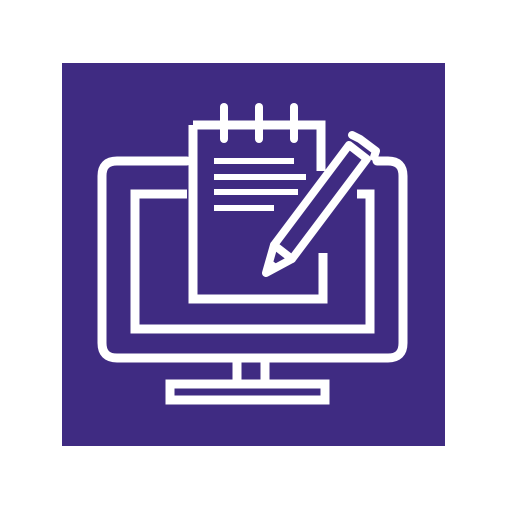 Image resolution: width=512 pixels, height=512 pixels. I want to click on monitor-base-icon, so click(247, 392).